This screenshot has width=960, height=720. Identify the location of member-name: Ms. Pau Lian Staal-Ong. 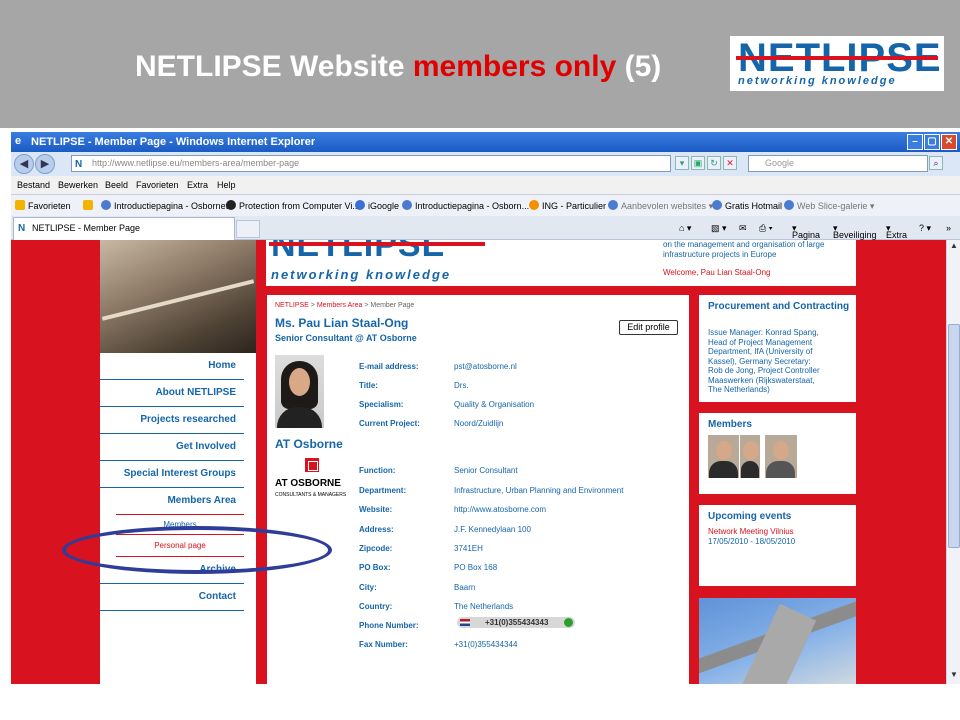
(342, 323).